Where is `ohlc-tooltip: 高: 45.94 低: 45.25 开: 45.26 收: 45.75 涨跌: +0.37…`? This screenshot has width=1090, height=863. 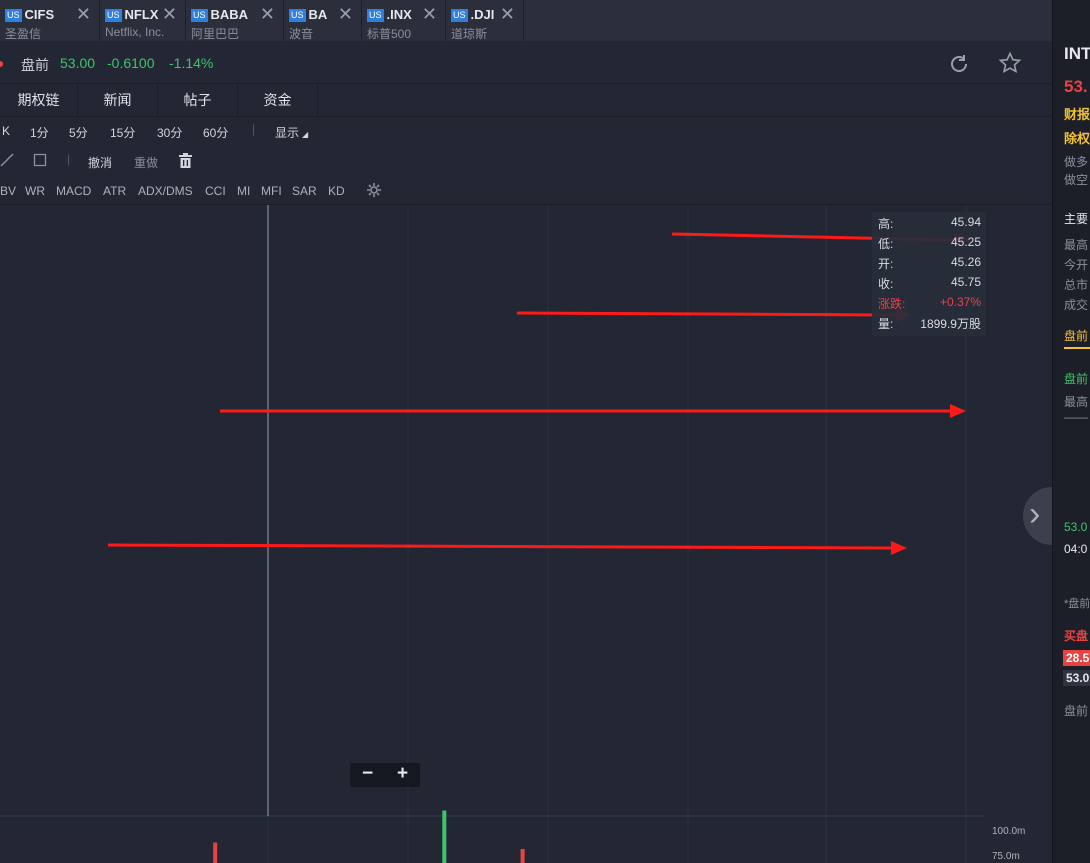 ohlc-tooltip: 高: 45.94 低: 45.25 开: 45.26 收: 45.75 涨跌: +0.37… is located at coordinates (929, 274).